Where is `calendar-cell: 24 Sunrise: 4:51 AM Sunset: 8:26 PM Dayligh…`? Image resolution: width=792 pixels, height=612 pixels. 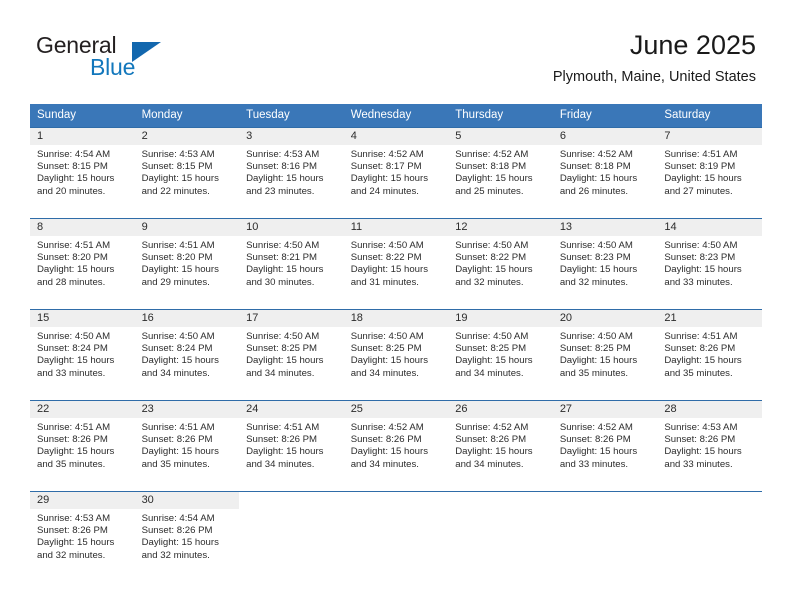 calendar-cell: 24 Sunrise: 4:51 AM Sunset: 8:26 PM Dayligh… is located at coordinates (291, 446).